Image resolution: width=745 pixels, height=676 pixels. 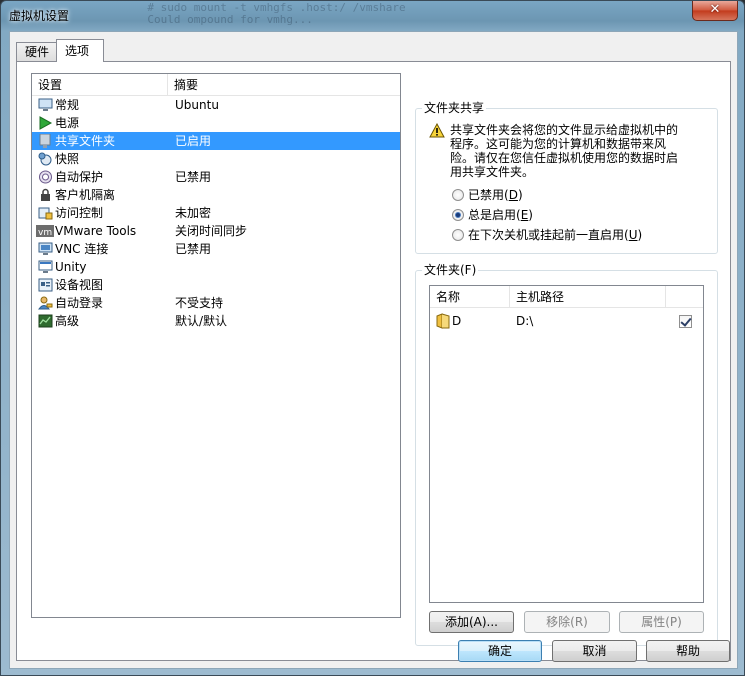 What do you see at coordinates (443, 321) in the screenshot?
I see `folder-icon` at bounding box center [443, 321].